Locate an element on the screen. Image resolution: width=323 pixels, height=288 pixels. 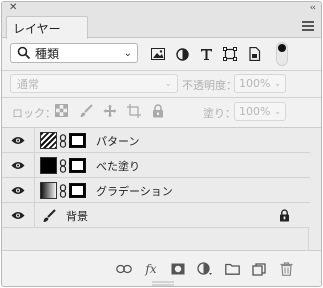
layer-row: グラデーション is located at coordinates (156, 190).